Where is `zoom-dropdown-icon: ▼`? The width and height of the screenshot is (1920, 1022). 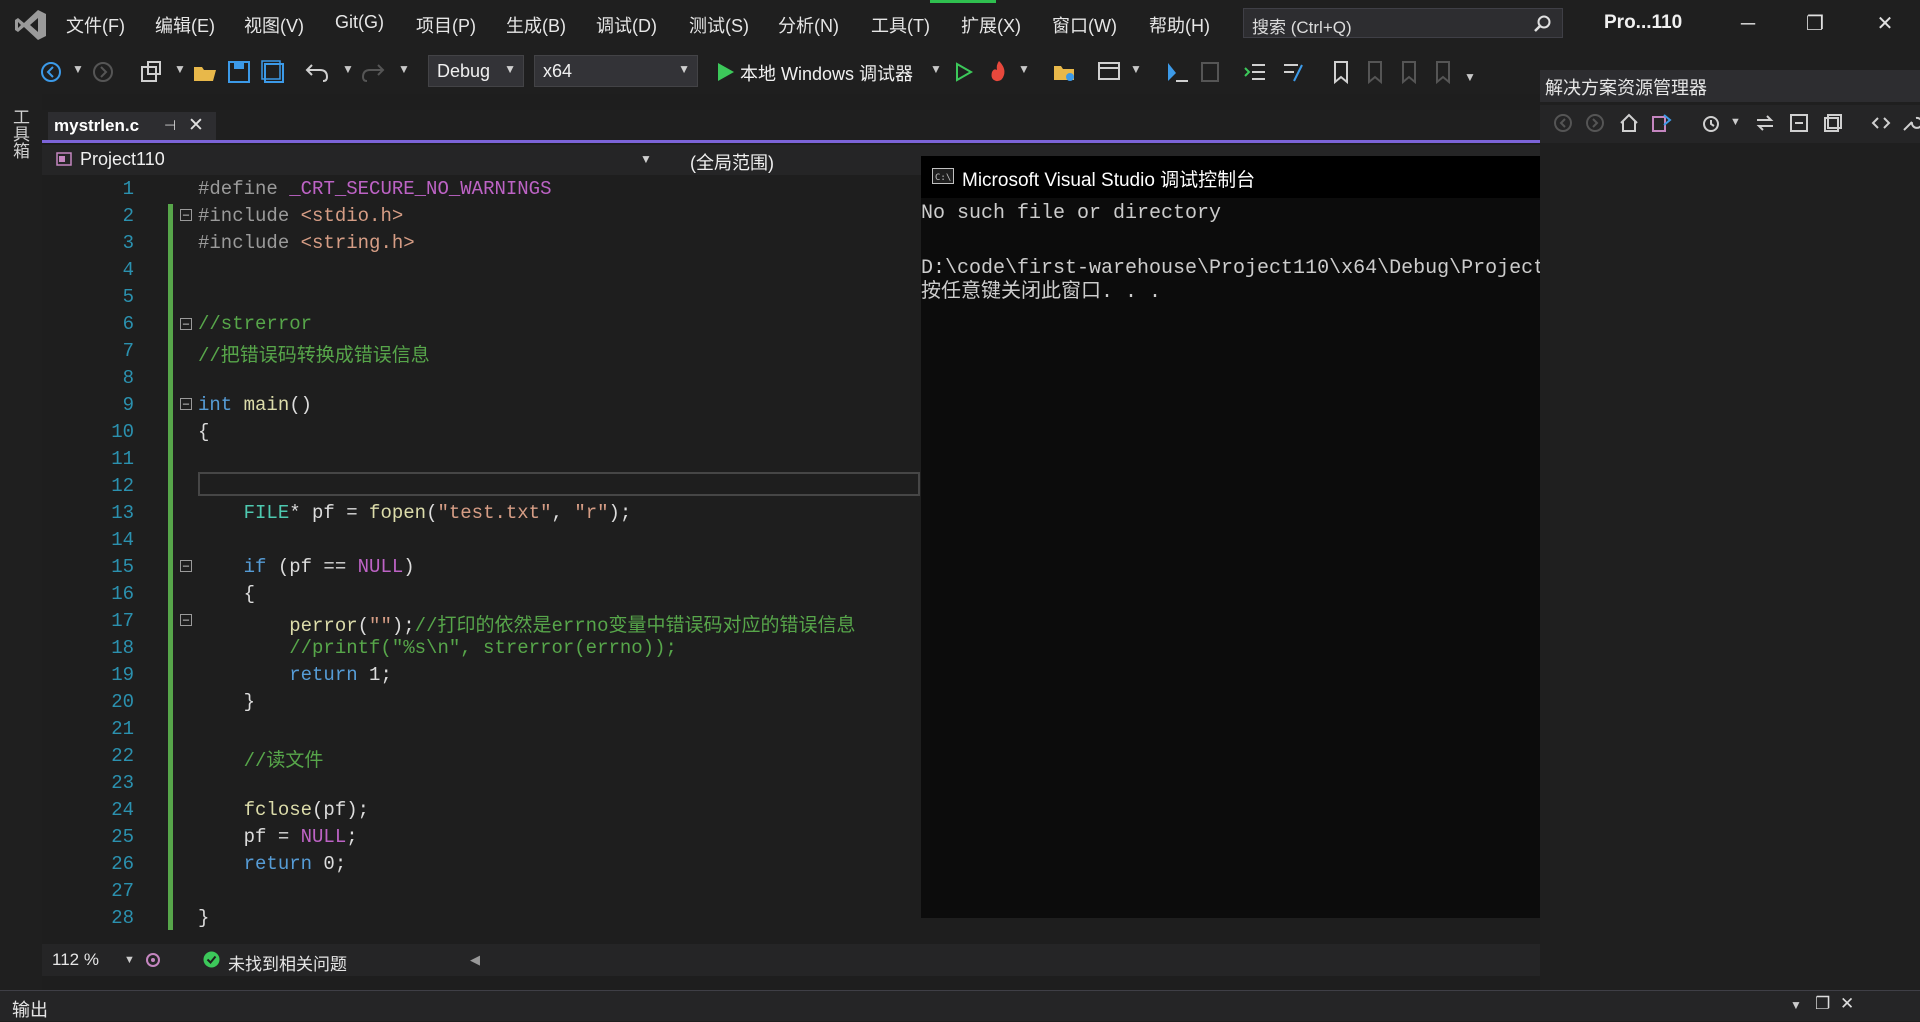 zoom-dropdown-icon: ▼ is located at coordinates (129, 960).